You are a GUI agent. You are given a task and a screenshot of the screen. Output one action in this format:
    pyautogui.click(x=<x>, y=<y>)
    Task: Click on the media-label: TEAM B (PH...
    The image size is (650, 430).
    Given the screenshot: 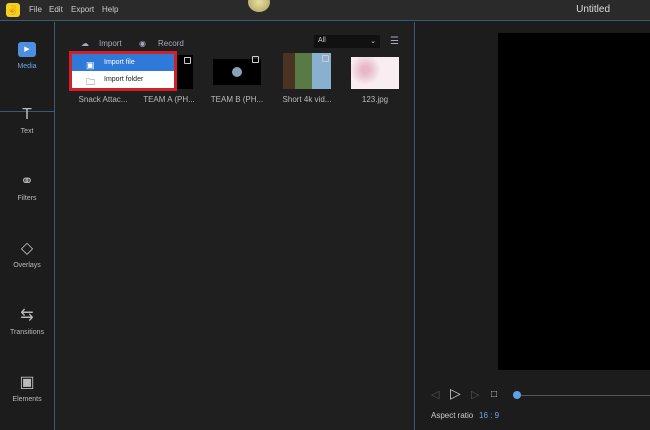 What is the action you would take?
    pyautogui.click(x=237, y=99)
    